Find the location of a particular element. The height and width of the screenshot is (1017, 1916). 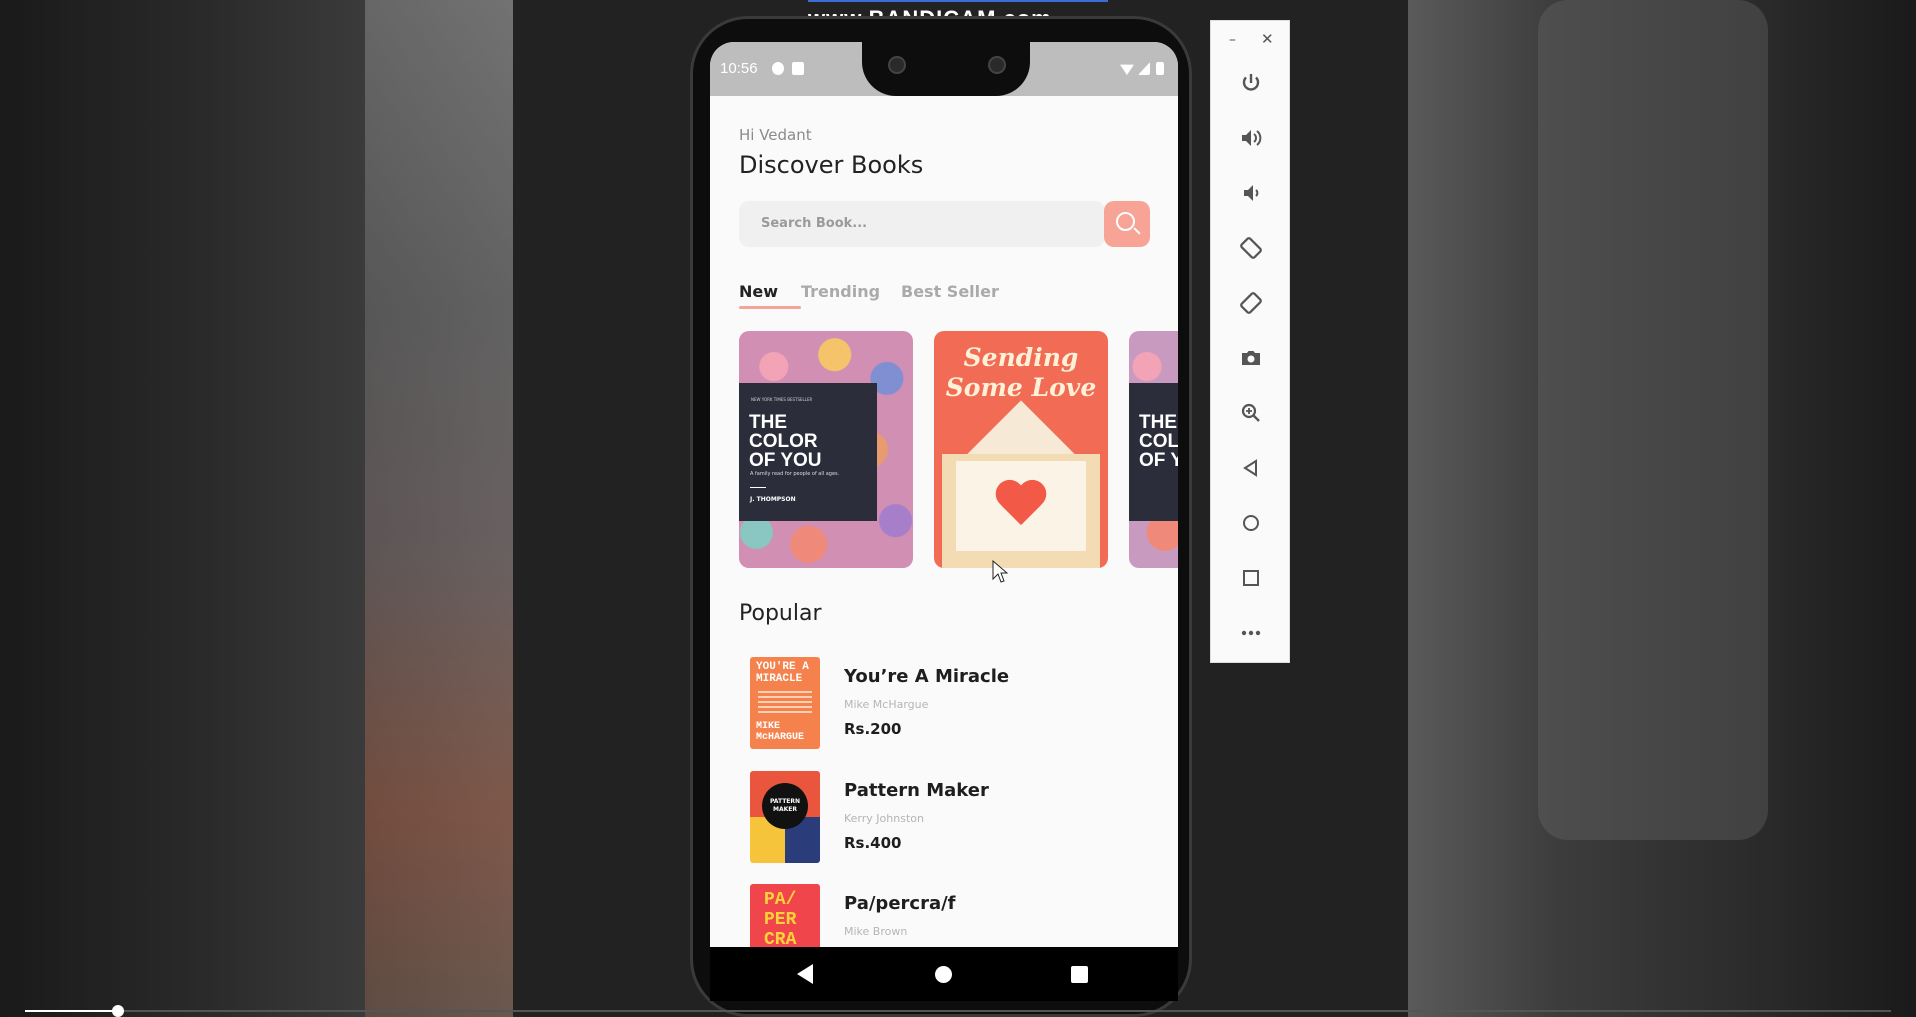

cover-subtitle: A family read for people of all ages. is located at coordinates (795, 474).